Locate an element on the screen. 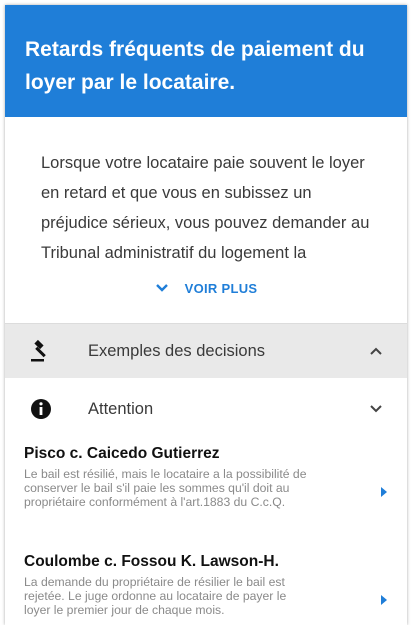 This screenshot has height=625, width=412. info-icon is located at coordinates (41, 409).